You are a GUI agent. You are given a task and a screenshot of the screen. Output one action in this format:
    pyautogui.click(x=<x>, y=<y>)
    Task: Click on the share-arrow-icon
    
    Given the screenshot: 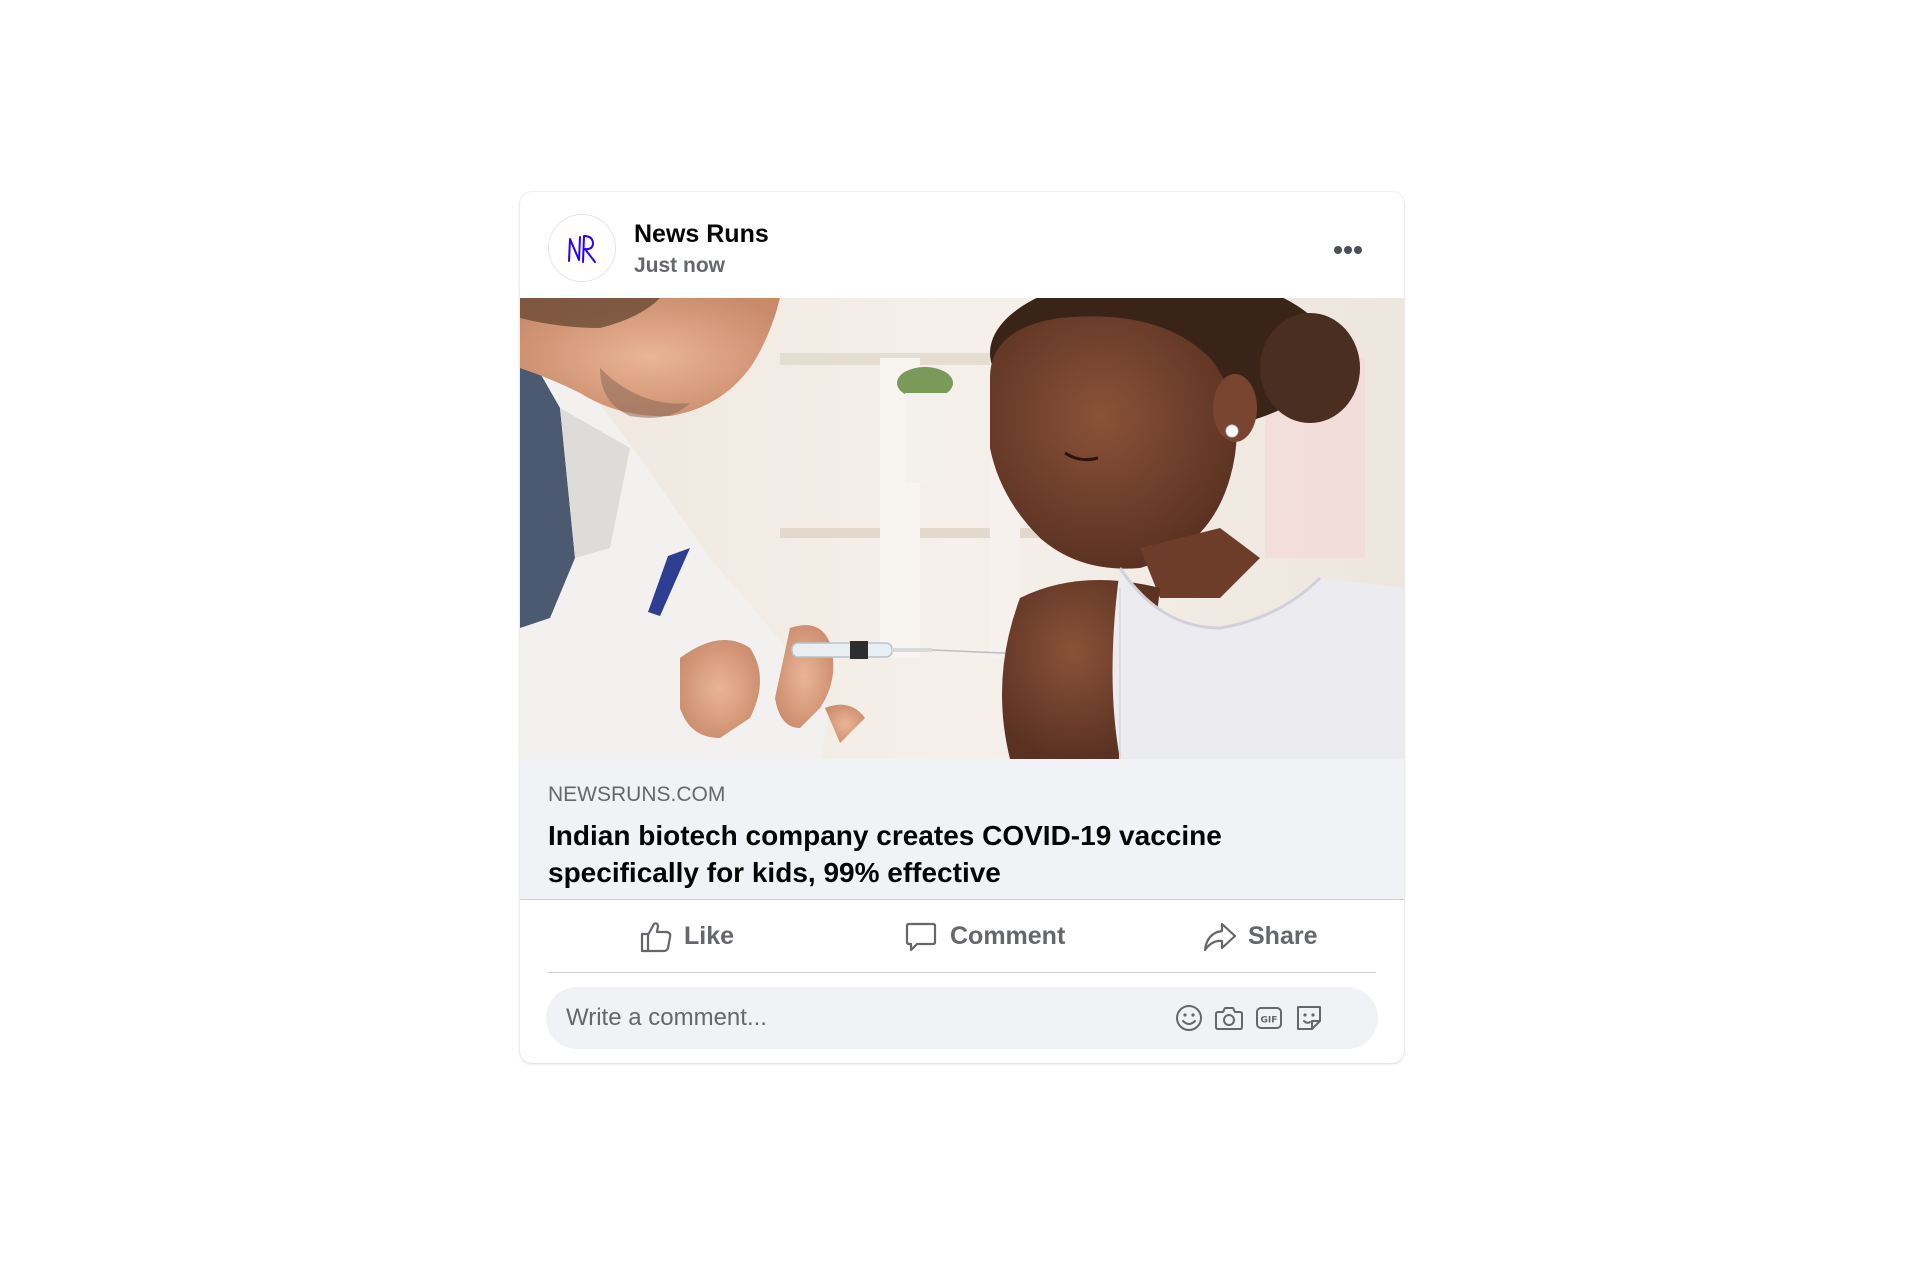 What is the action you would take?
    pyautogui.click(x=1220, y=937)
    